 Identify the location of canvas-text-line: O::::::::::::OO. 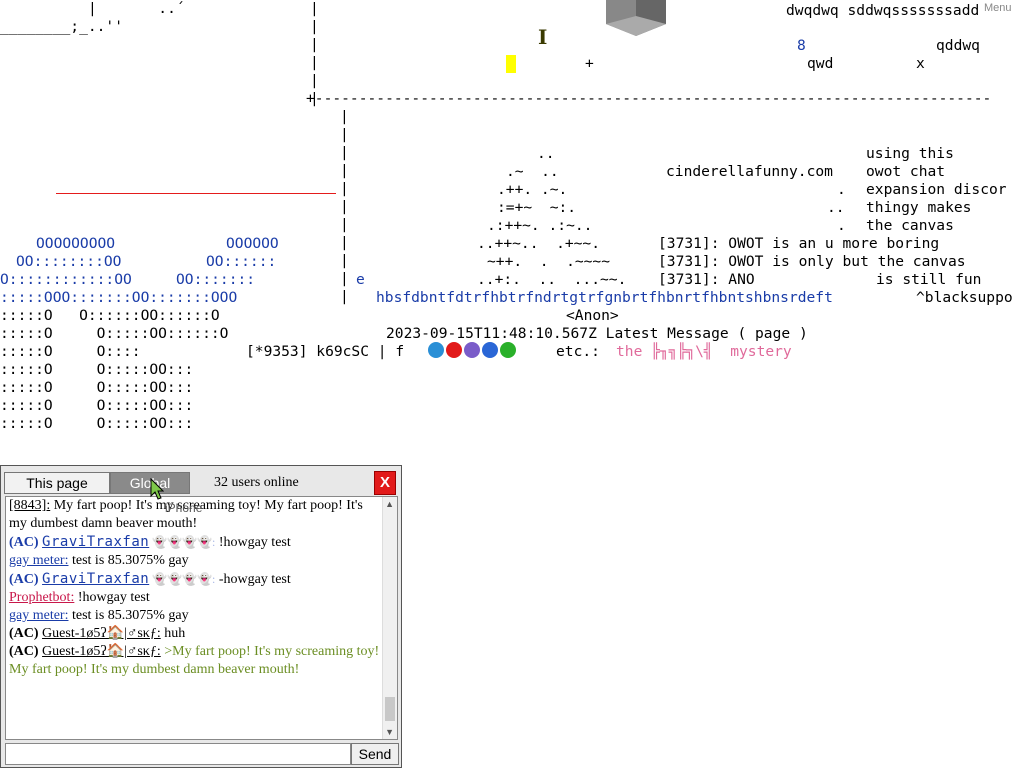
(66, 279).